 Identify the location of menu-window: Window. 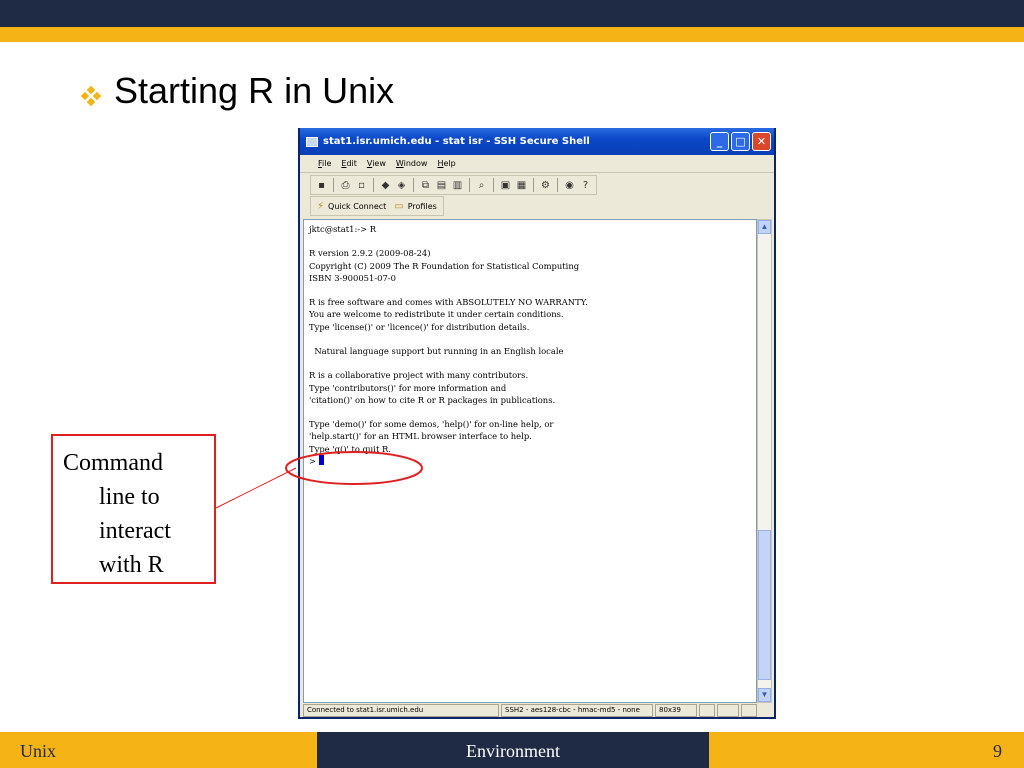
(412, 163).